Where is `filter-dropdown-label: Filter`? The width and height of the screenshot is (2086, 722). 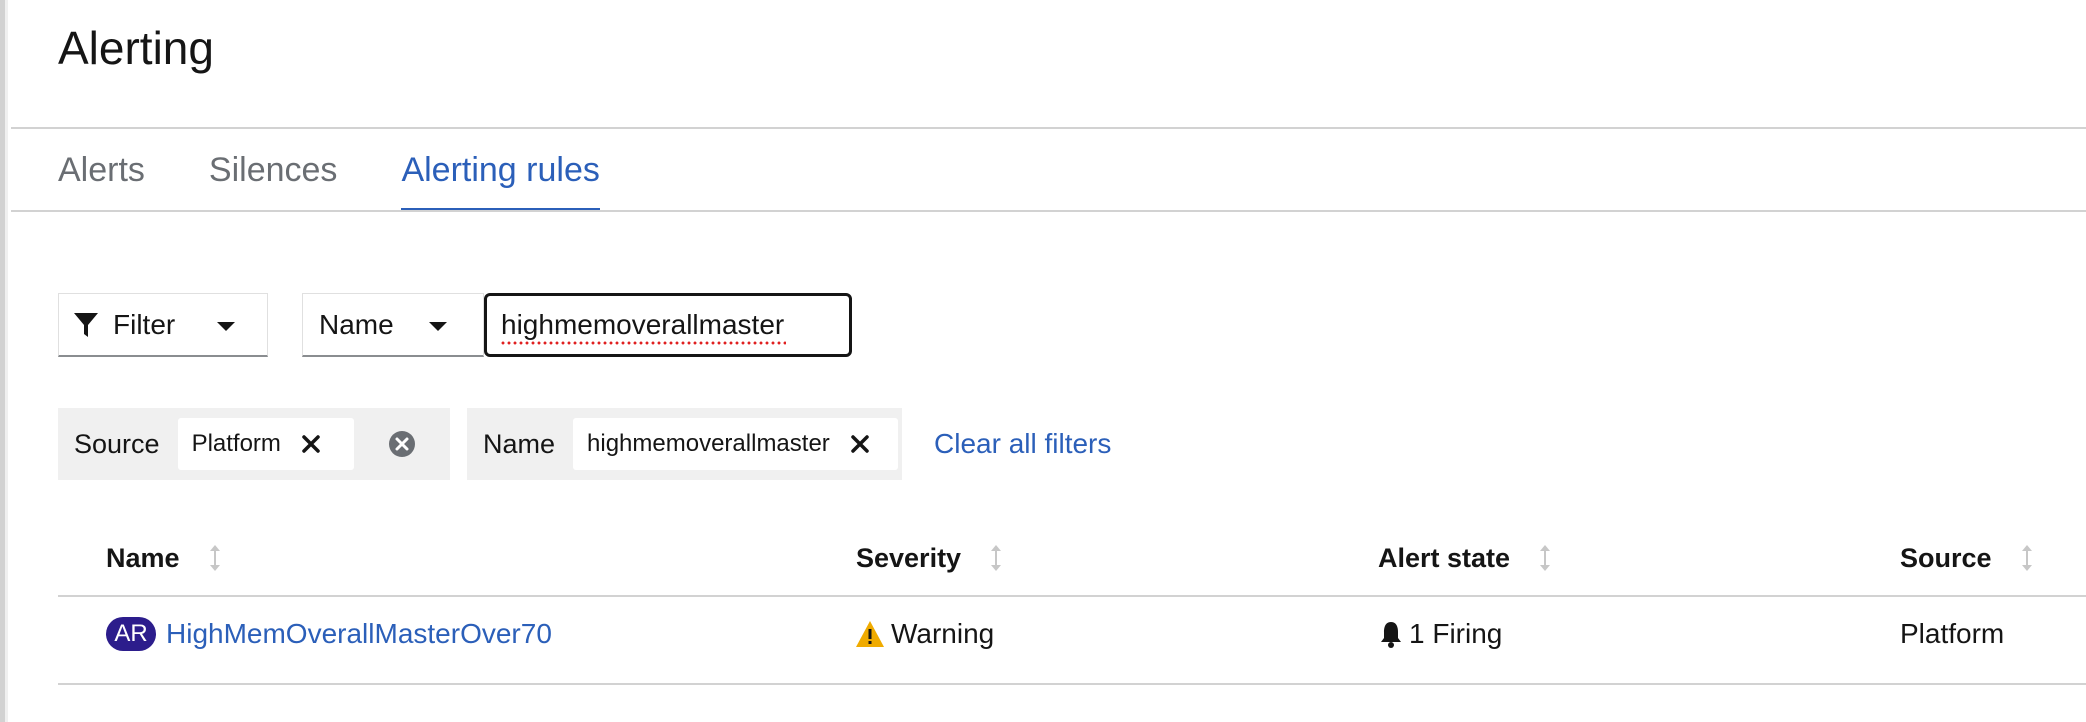 filter-dropdown-label: Filter is located at coordinates (144, 324).